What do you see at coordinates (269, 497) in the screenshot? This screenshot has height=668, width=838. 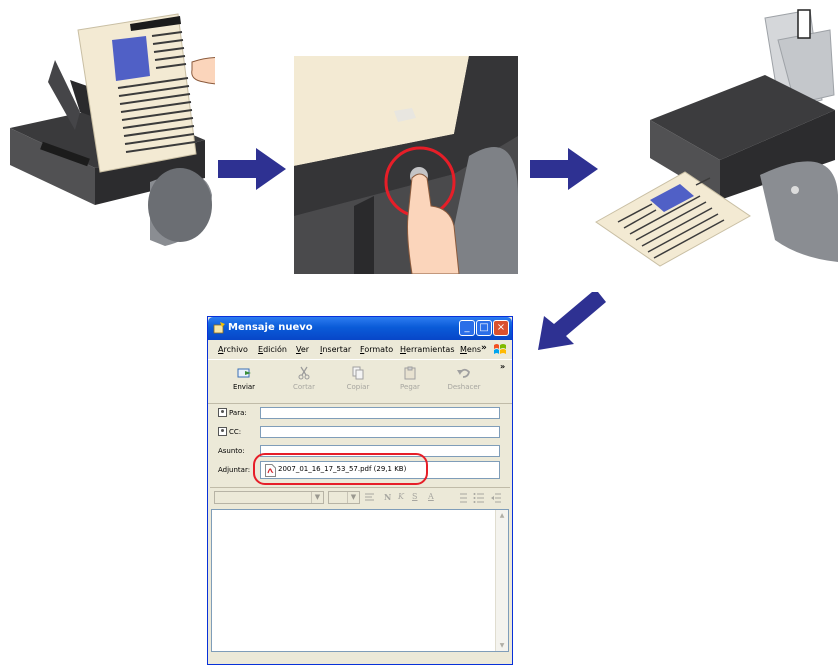 I see `font-family-select: ▼` at bounding box center [269, 497].